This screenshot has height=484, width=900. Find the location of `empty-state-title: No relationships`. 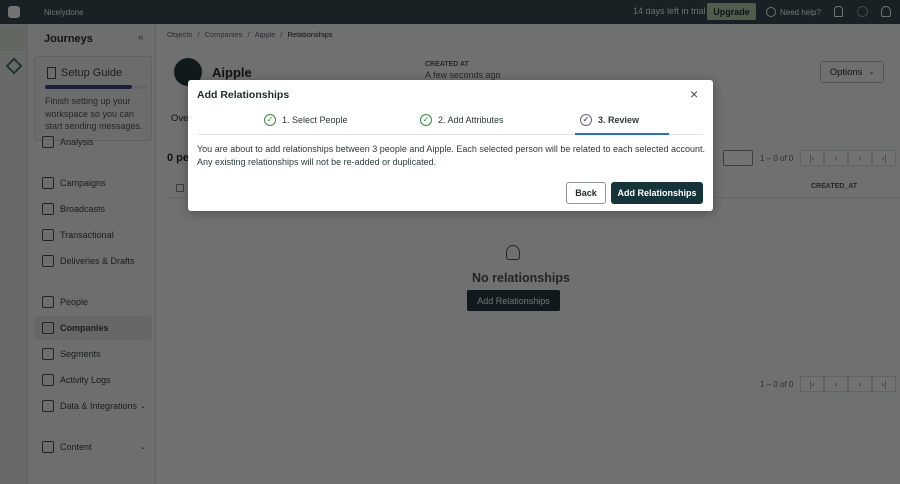

empty-state-title: No relationships is located at coordinates (521, 278).